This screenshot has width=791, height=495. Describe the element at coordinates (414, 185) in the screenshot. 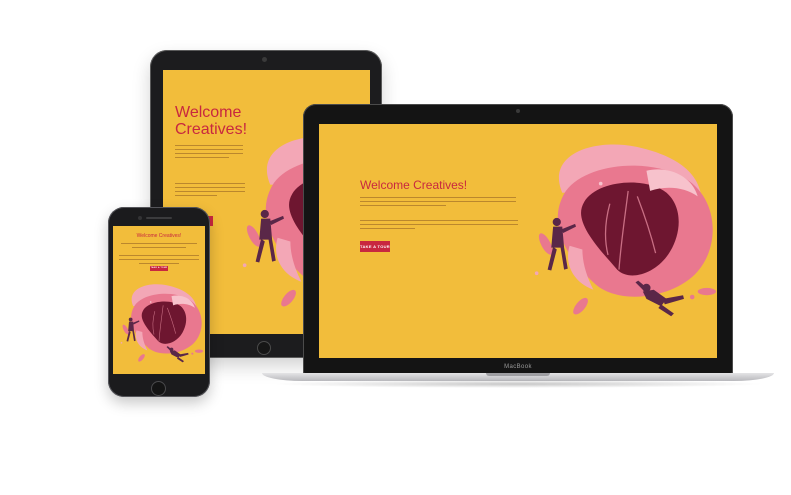

I see `laptop-page-title: Welcome Creatives!` at that location.